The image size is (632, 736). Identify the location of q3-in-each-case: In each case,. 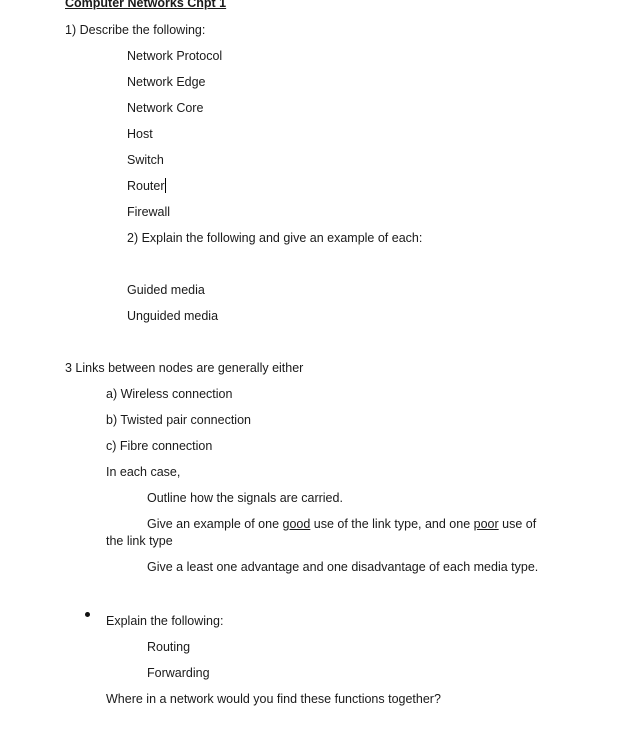
(143, 472).